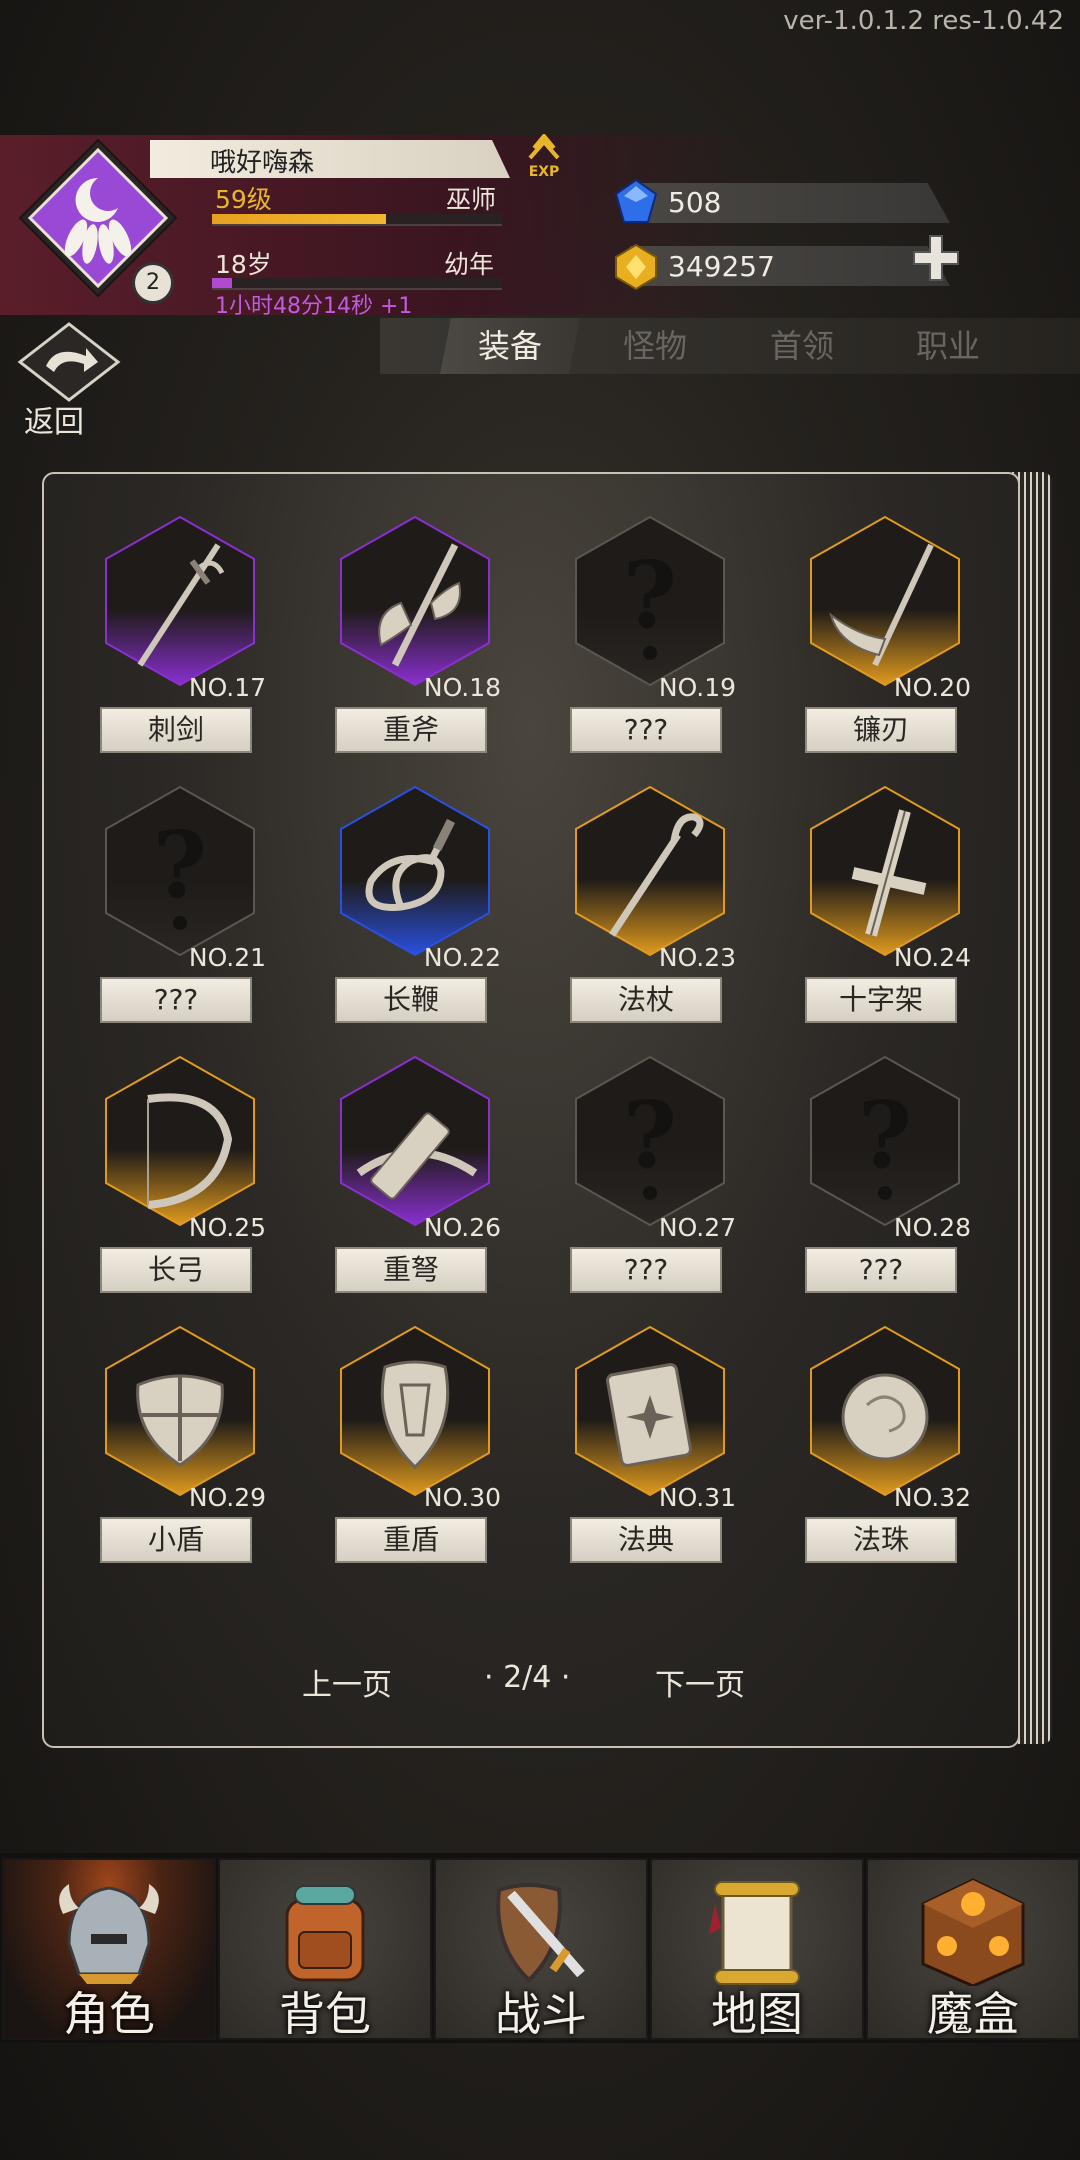 The height and width of the screenshot is (2160, 1080). Describe the element at coordinates (510, 346) in the screenshot. I see `tab-equipment: 装备` at that location.